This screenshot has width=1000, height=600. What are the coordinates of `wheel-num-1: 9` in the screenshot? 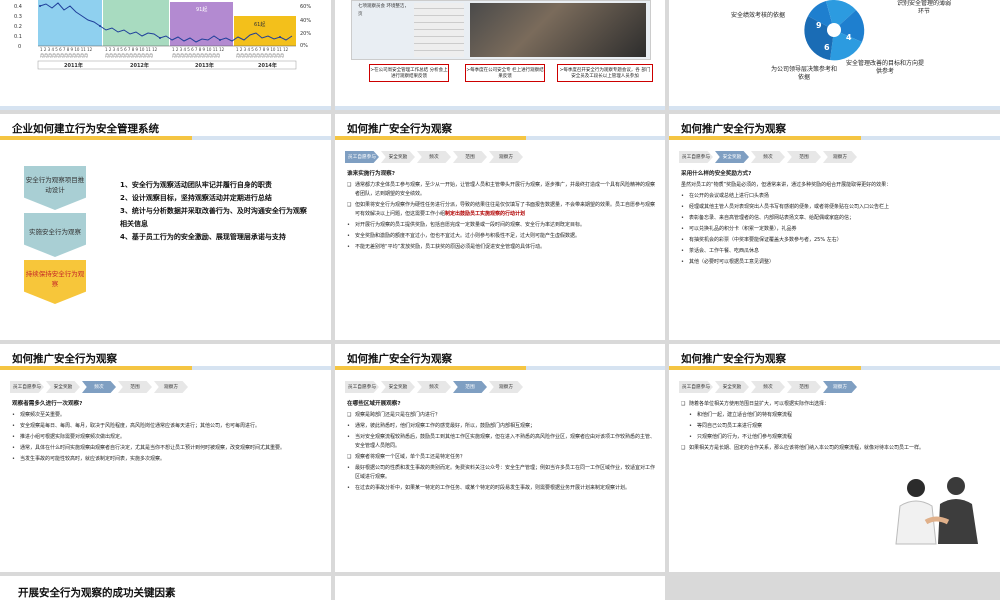 It's located at (819, 25).